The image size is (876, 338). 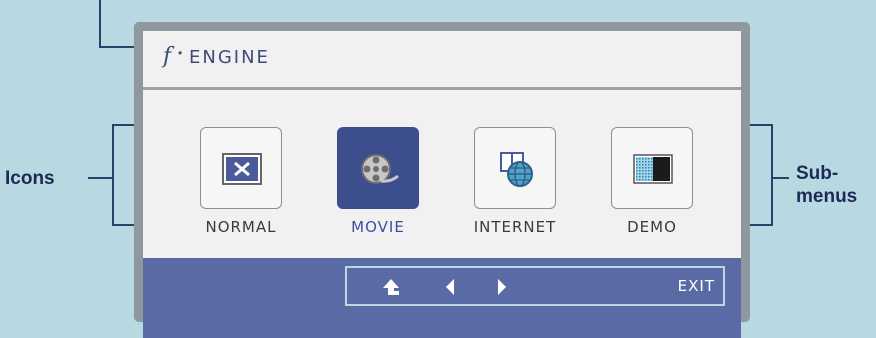 What do you see at coordinates (502, 289) in the screenshot?
I see `triangle-right-icon` at bounding box center [502, 289].